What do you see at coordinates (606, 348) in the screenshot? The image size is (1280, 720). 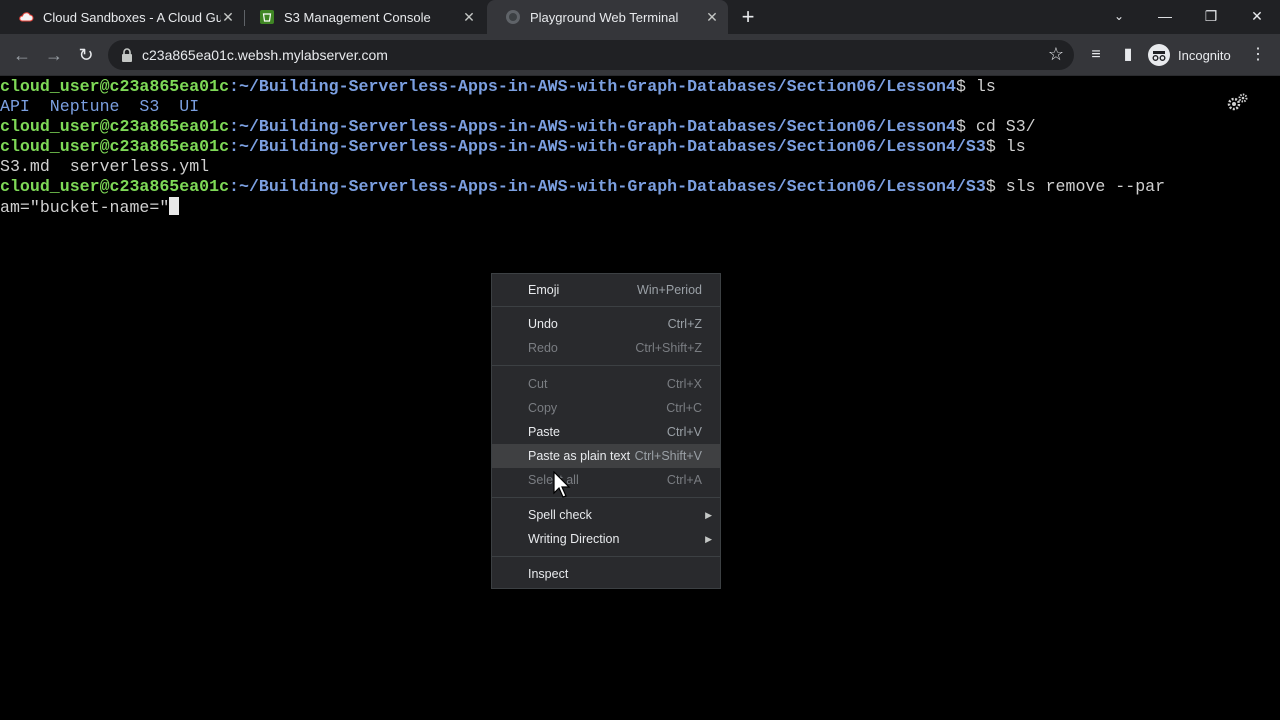 I see `menu-item-redo: Redo Ctrl+Shift+Z` at bounding box center [606, 348].